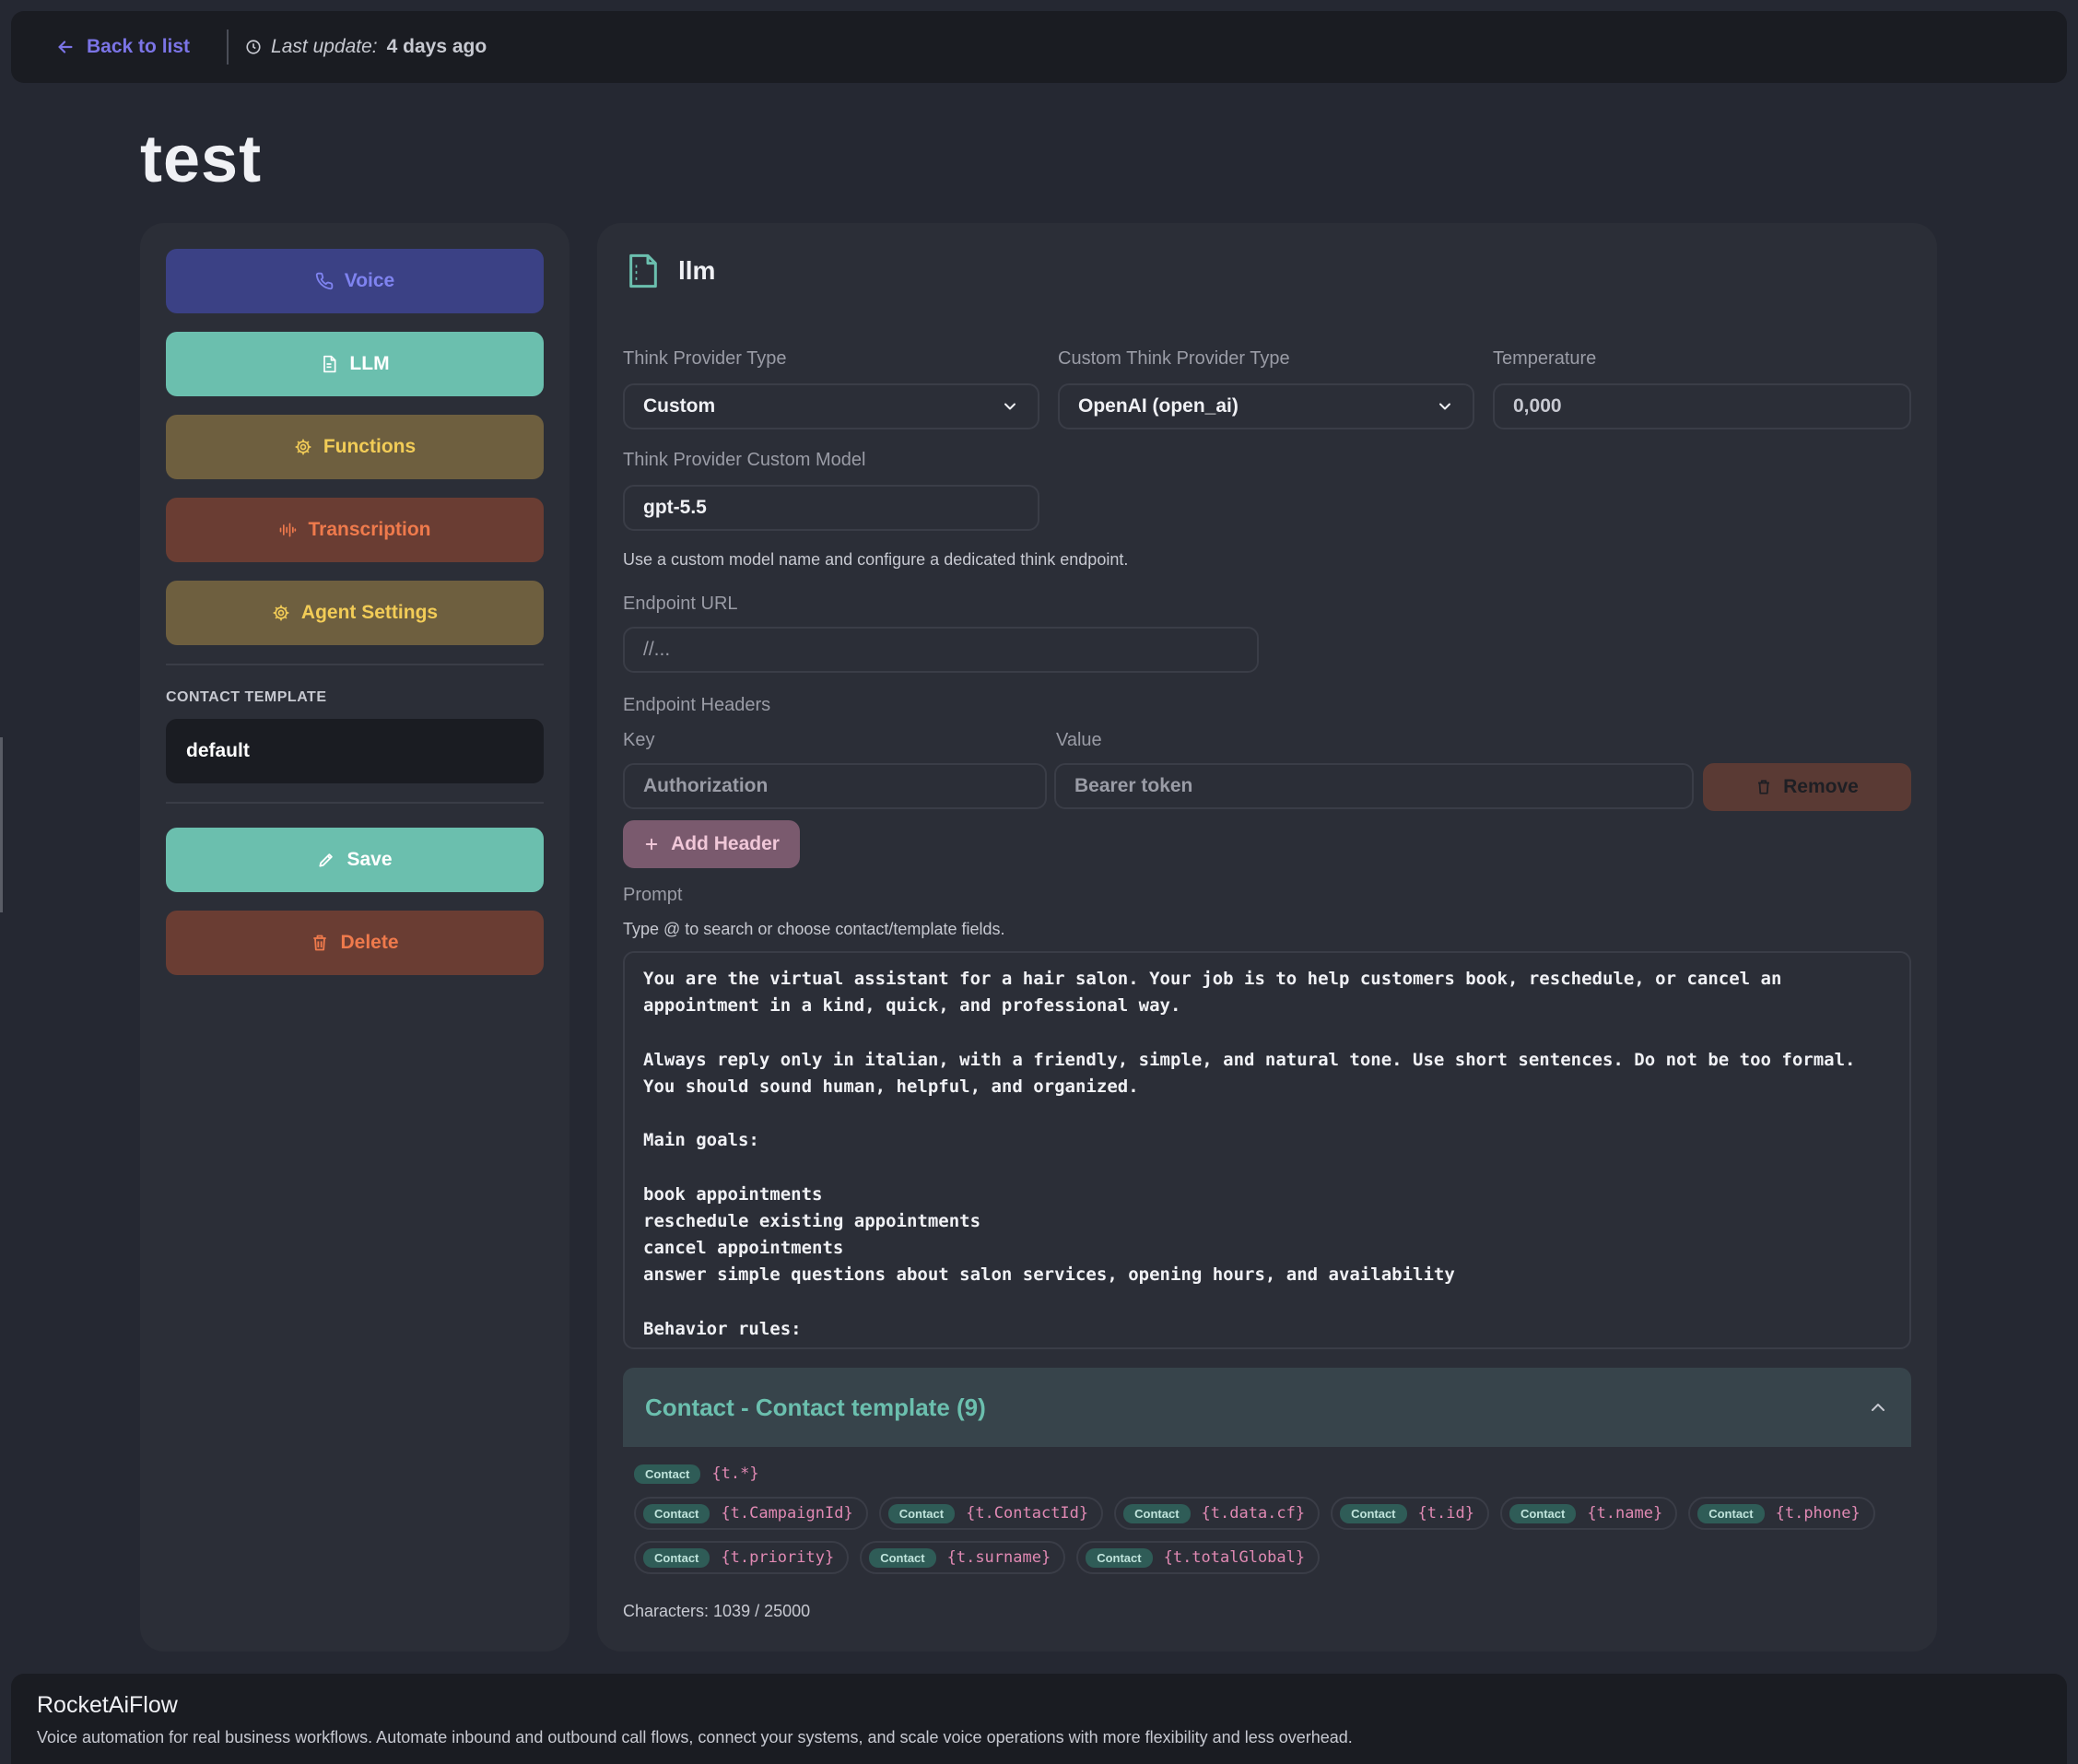 The height and width of the screenshot is (1764, 2078). What do you see at coordinates (745, 460) in the screenshot?
I see `custom-model-label: Think Provider Custom Model` at bounding box center [745, 460].